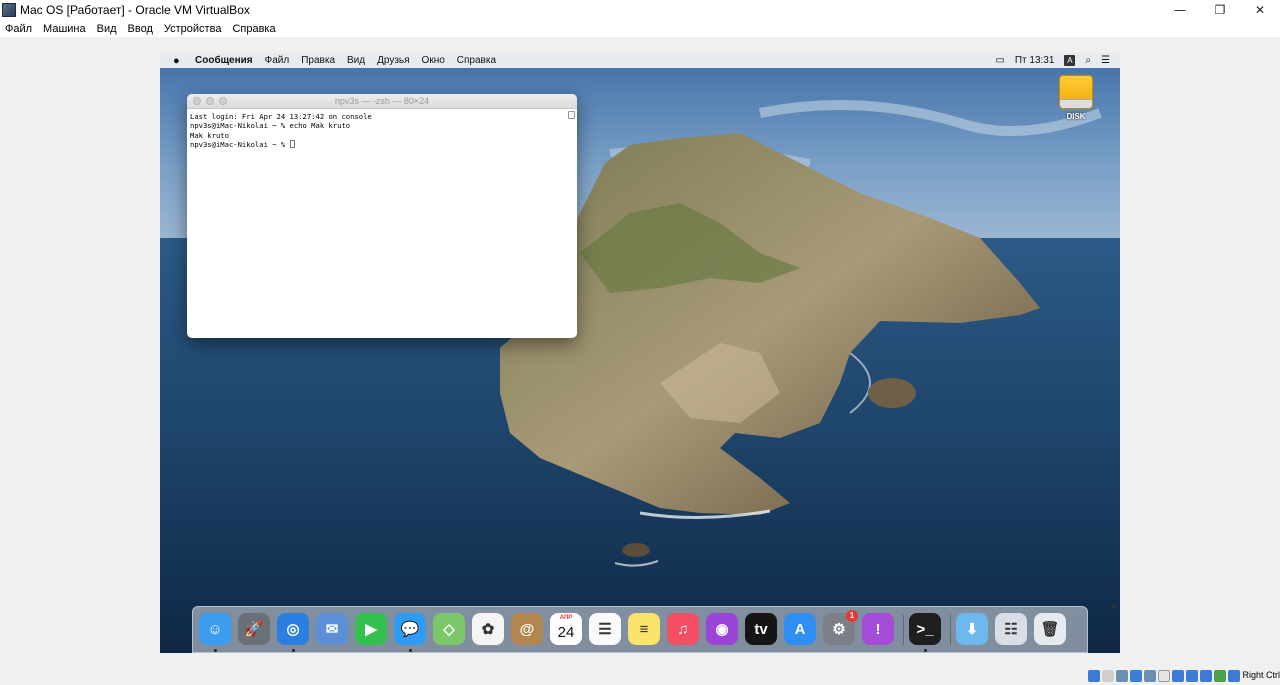 The image size is (1280, 685). What do you see at coordinates (410, 629) in the screenshot?
I see `messages-icon: 💬` at bounding box center [410, 629].